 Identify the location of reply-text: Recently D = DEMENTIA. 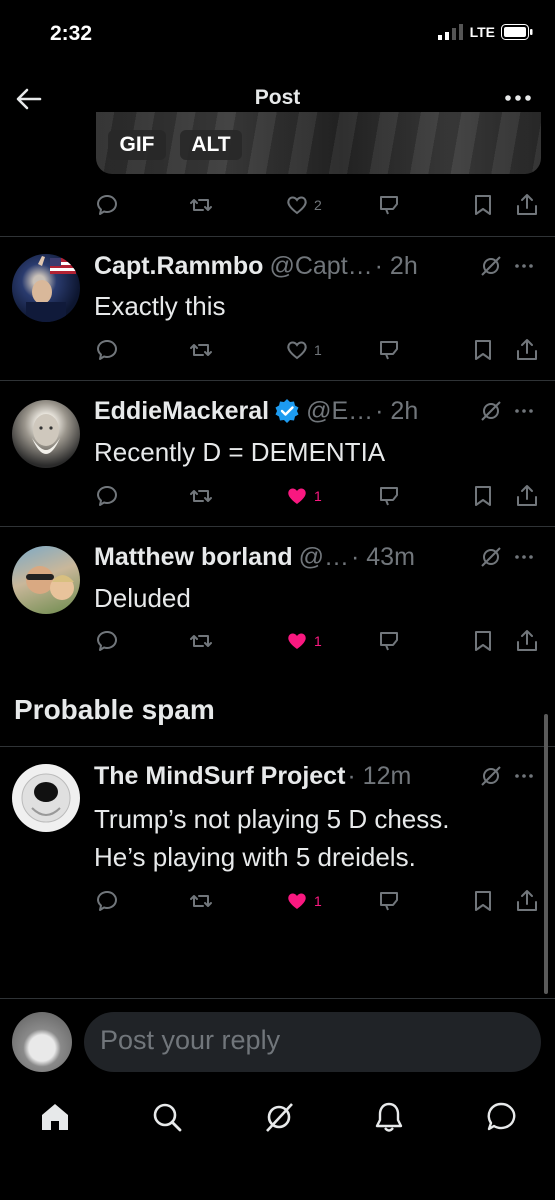
(240, 452).